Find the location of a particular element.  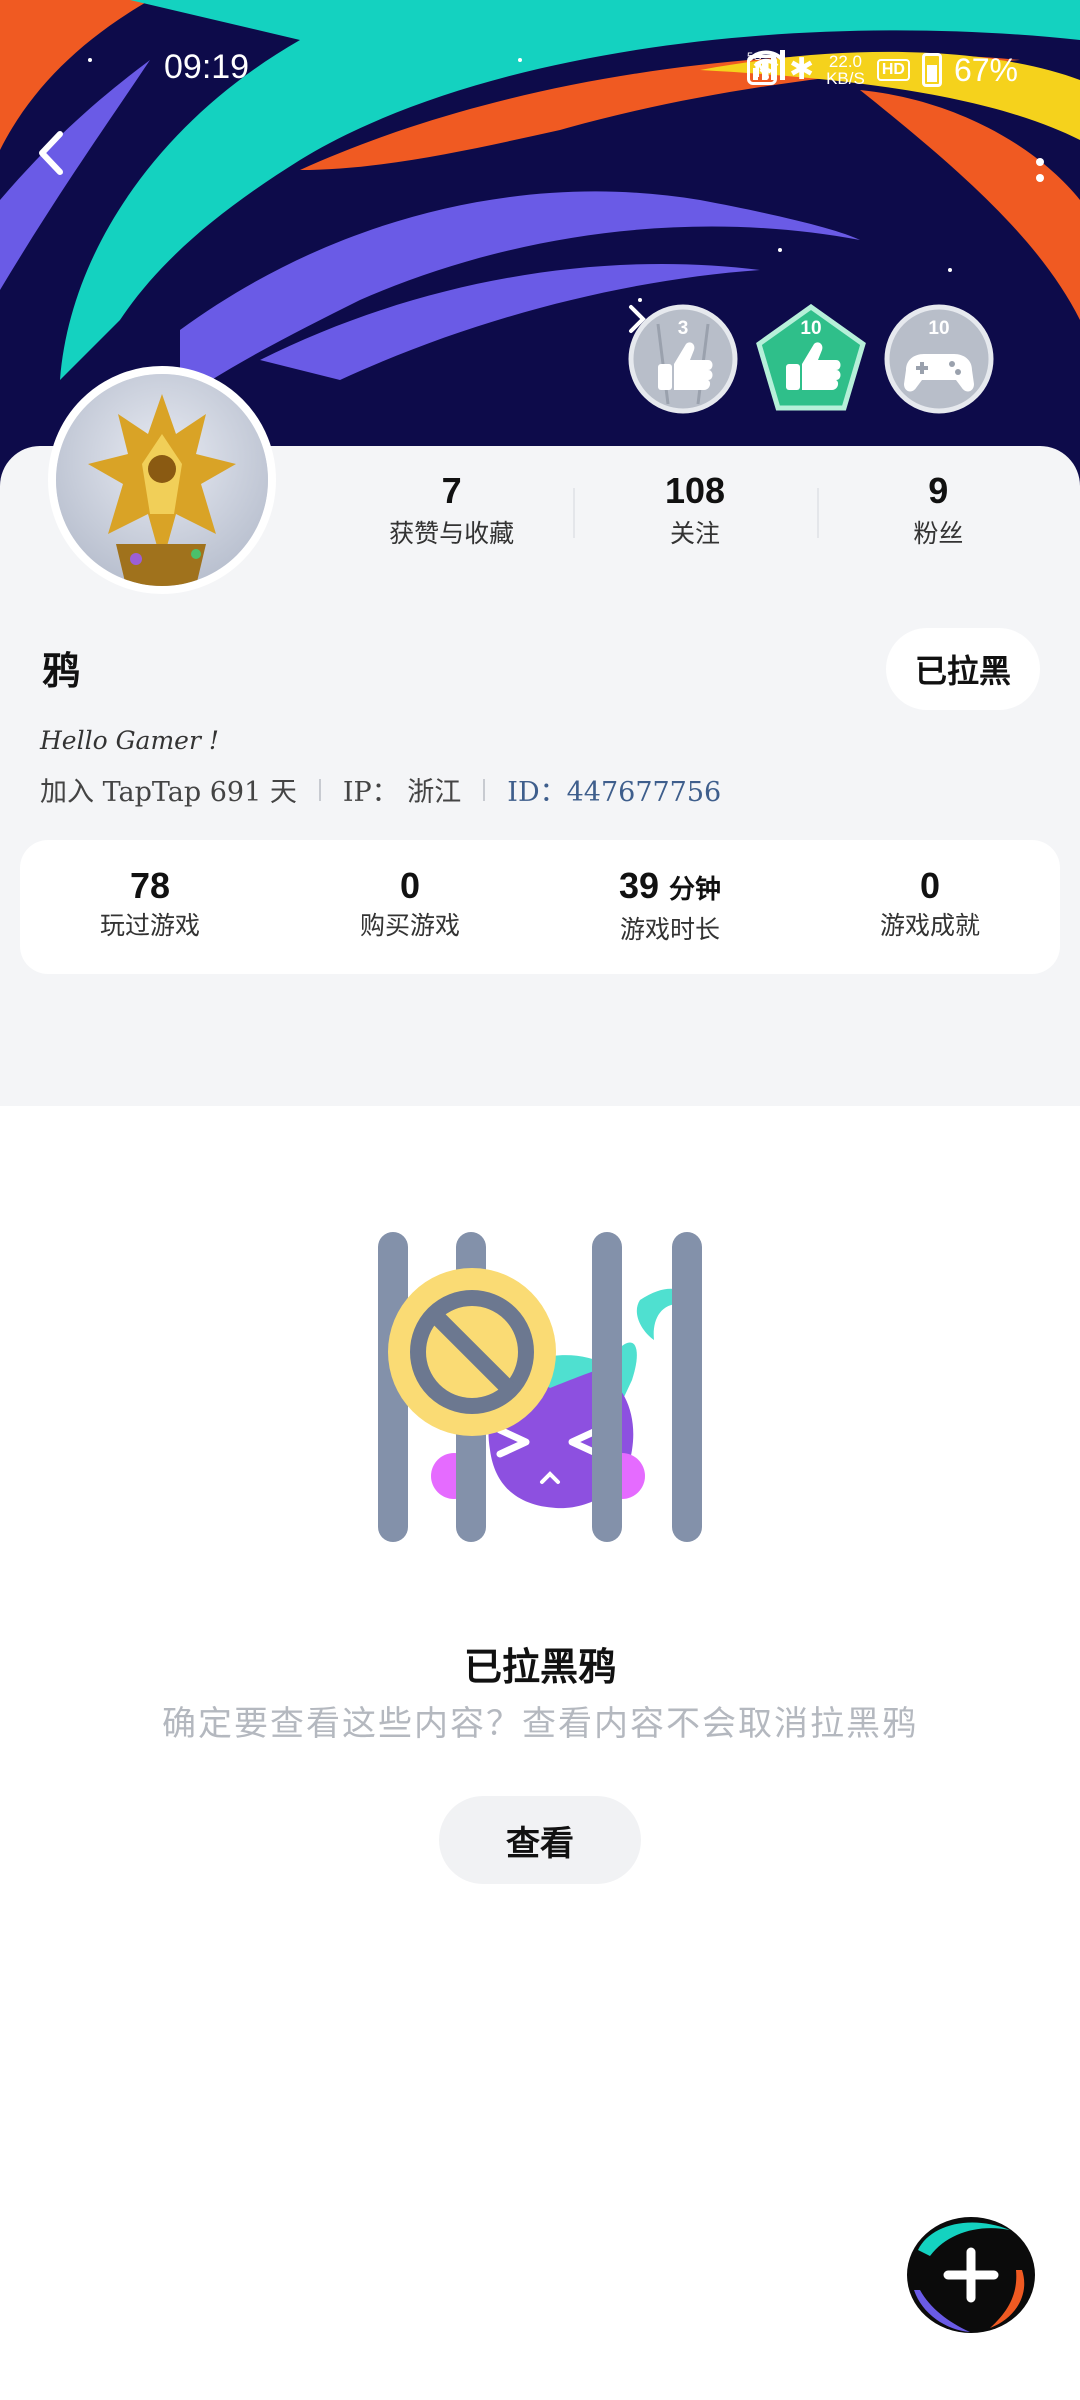

stat-label: 获赞与收藏 is located at coordinates (452, 533).